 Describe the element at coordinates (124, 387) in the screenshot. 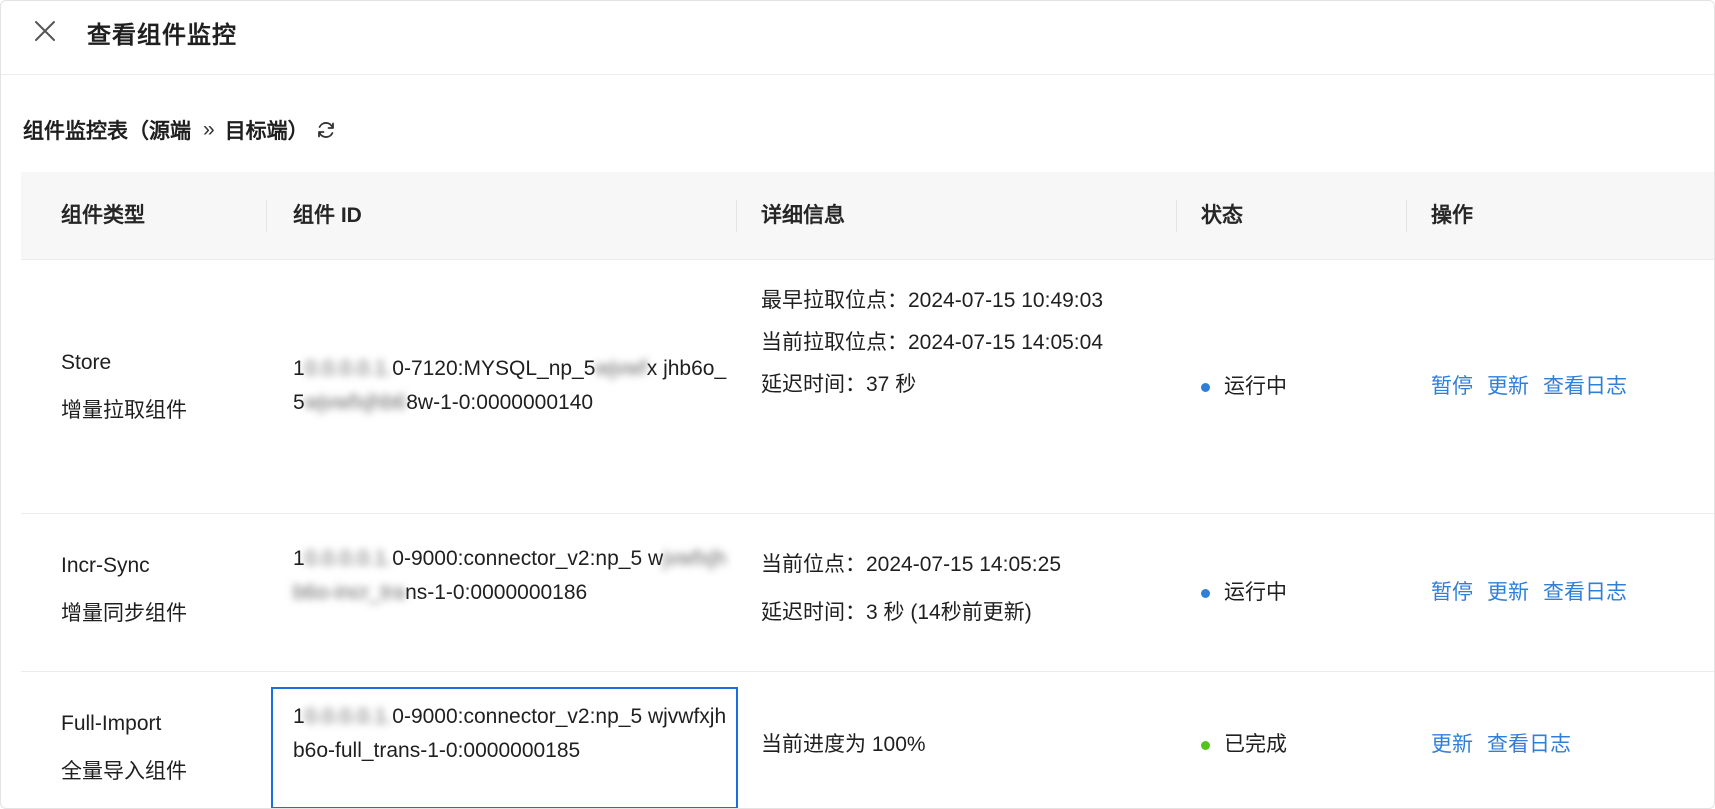

I see `component-type: Store 增量拉取组件` at that location.